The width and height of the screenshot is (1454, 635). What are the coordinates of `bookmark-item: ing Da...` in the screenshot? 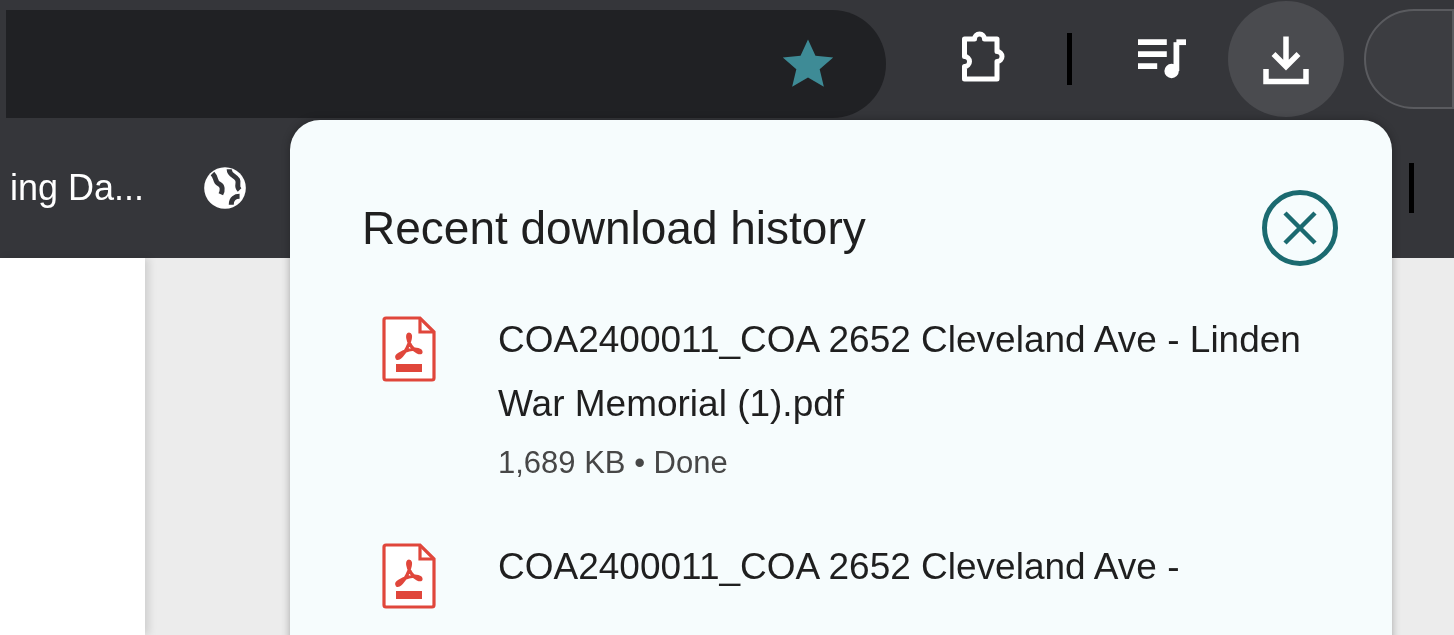 It's located at (77, 188).